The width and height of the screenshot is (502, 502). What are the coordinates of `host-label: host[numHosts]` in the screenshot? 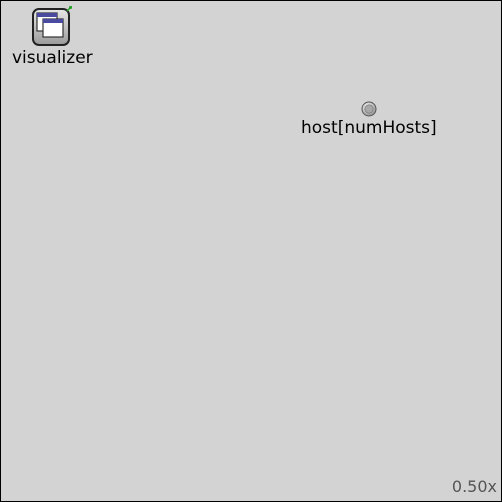 It's located at (369, 128).